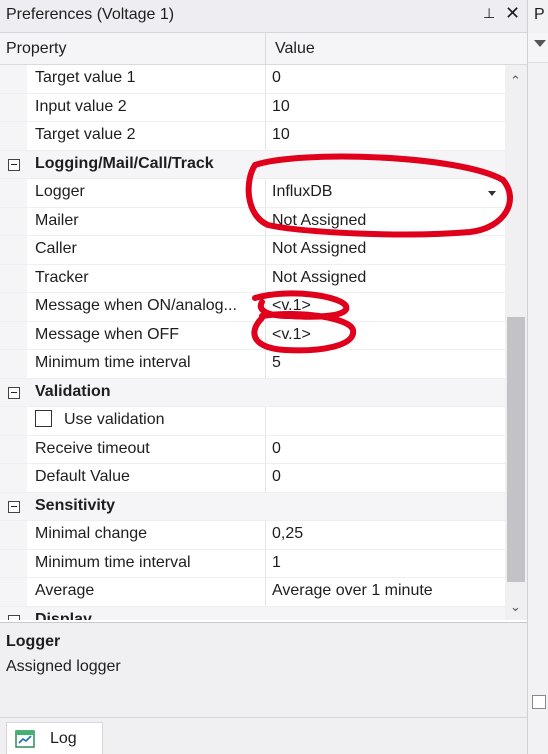 This screenshot has width=548, height=754. Describe the element at coordinates (516, 449) in the screenshot. I see `scrollbar-thumb` at that location.